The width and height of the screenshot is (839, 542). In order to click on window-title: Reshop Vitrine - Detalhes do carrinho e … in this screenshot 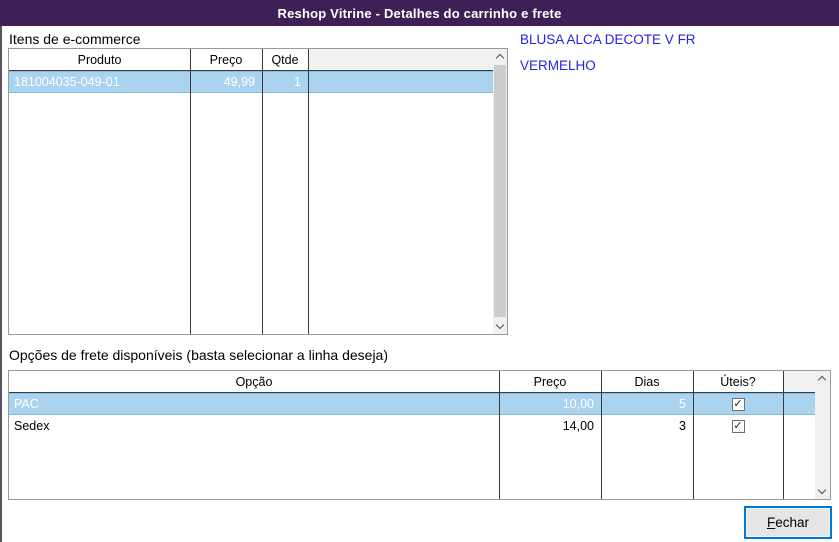, I will do `click(419, 13)`.